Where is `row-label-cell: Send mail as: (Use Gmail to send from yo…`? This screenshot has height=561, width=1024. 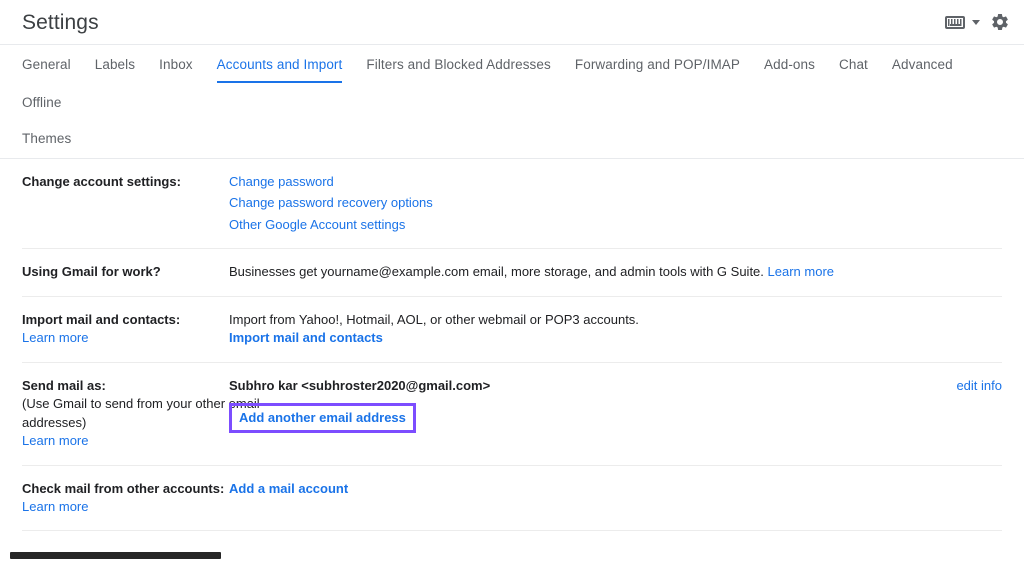
row-label-cell: Send mail as: (Use Gmail to send from yo… is located at coordinates (141, 414).